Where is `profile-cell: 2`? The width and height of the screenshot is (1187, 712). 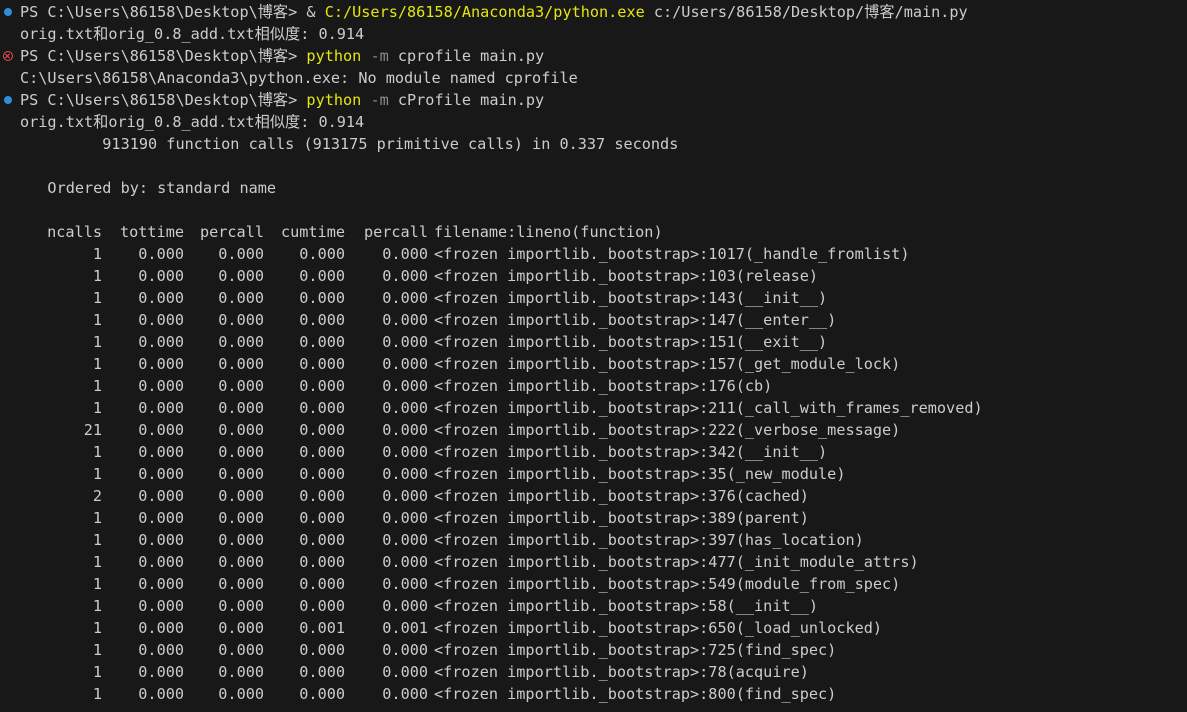 profile-cell: 2 is located at coordinates (97, 496).